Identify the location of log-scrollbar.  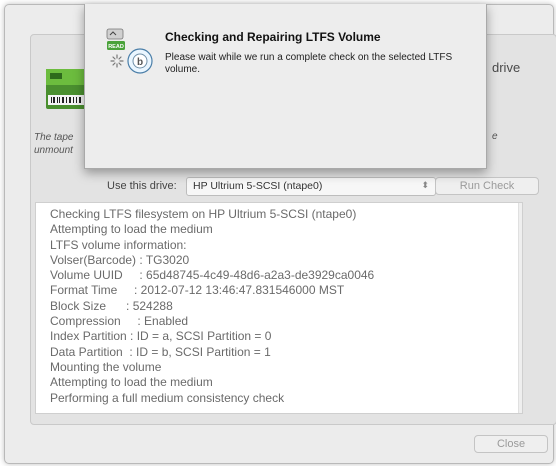
(520, 308).